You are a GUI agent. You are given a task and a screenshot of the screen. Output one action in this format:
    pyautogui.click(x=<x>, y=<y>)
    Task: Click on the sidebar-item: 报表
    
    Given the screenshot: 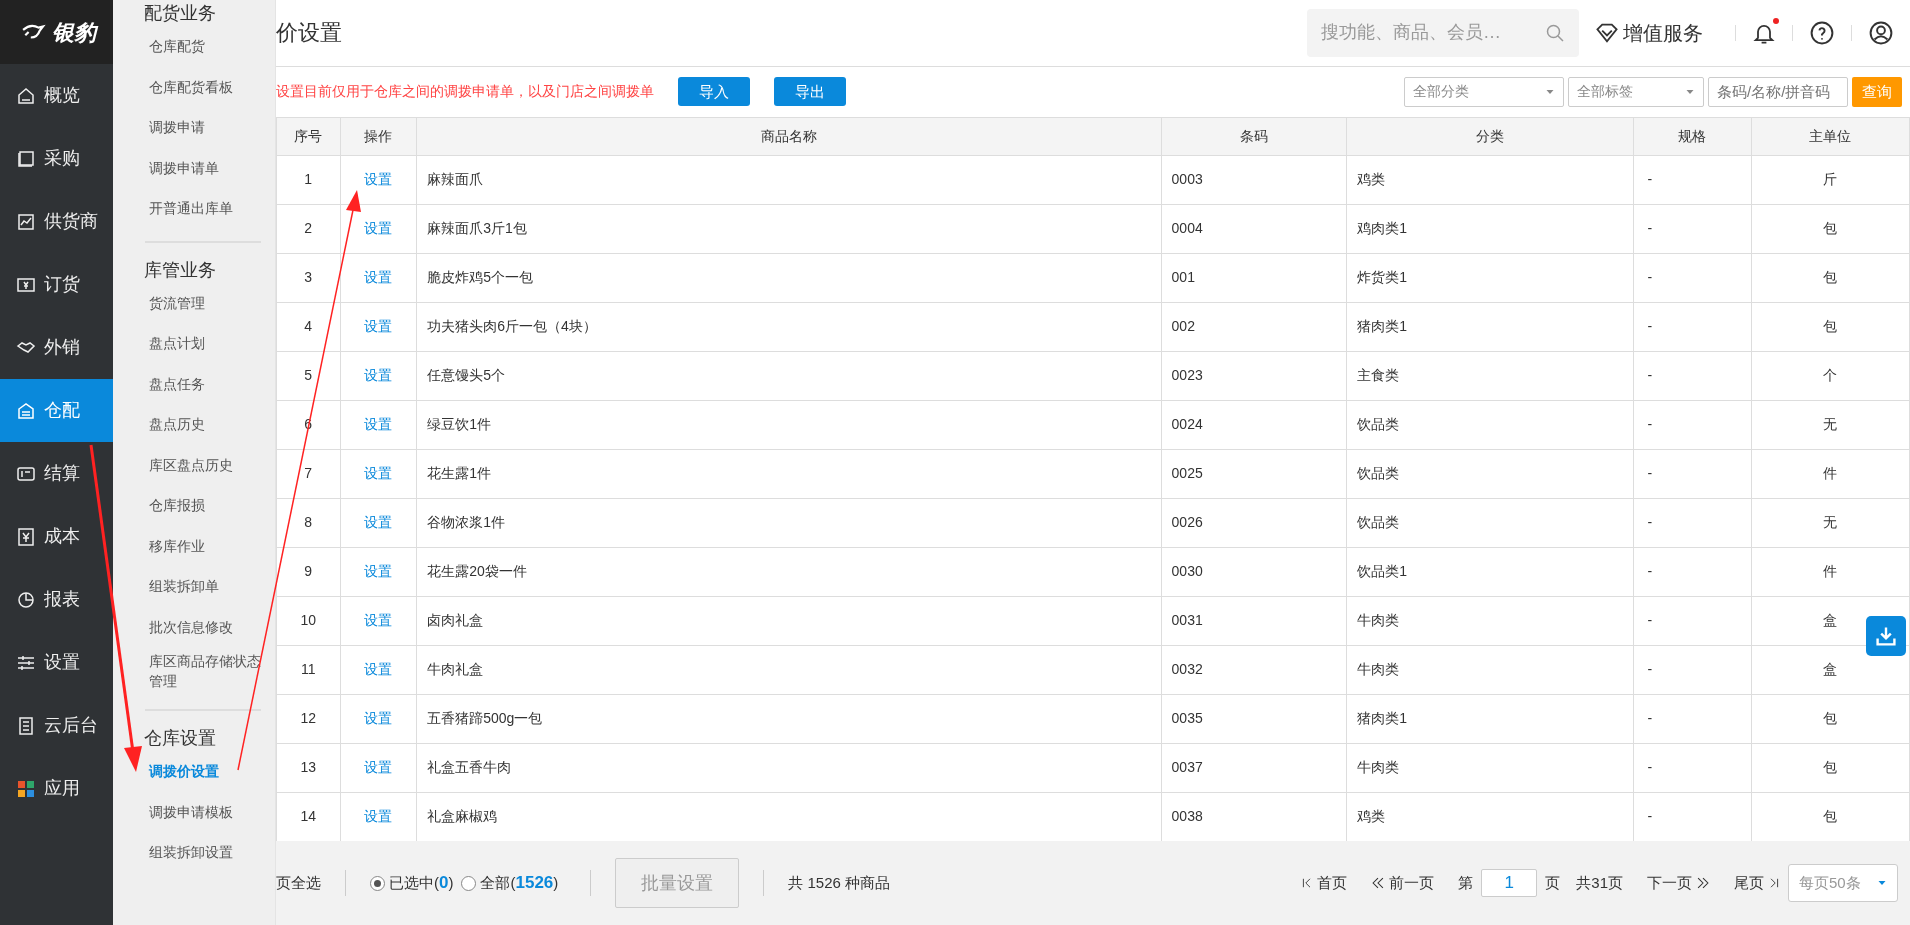 What is the action you would take?
    pyautogui.click(x=56, y=599)
    